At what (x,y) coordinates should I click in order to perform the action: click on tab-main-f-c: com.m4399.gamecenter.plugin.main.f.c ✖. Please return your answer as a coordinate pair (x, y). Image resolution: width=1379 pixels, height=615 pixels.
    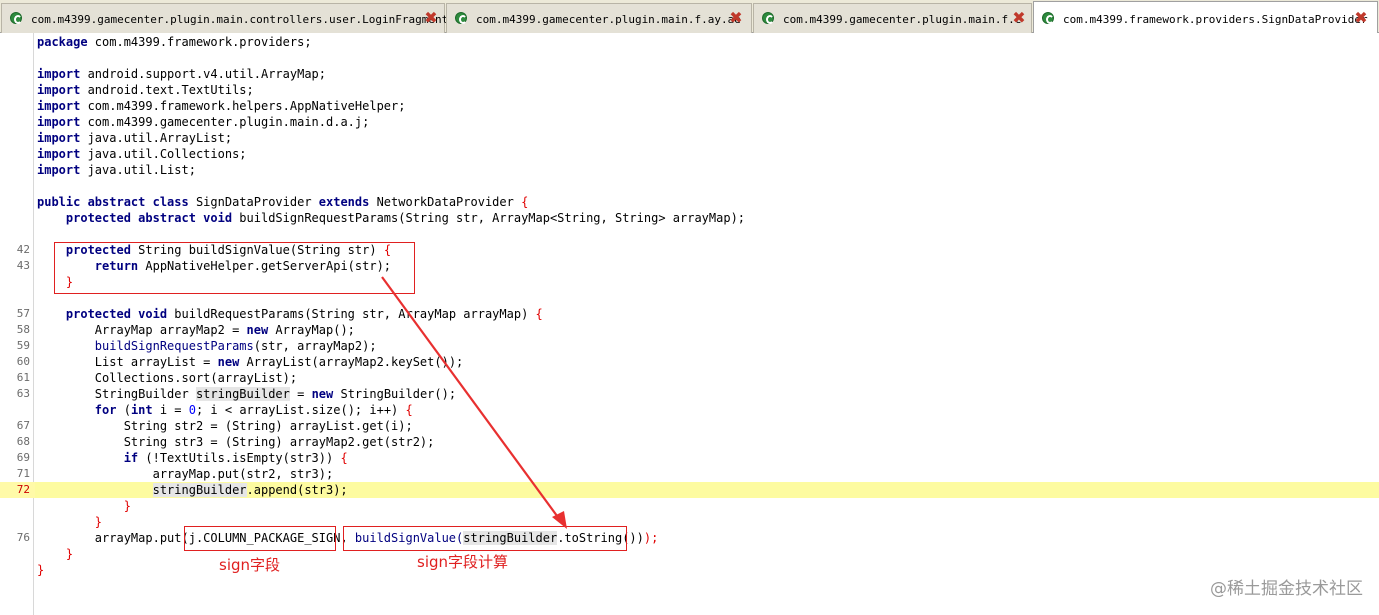
    Looking at the image, I should click on (892, 18).